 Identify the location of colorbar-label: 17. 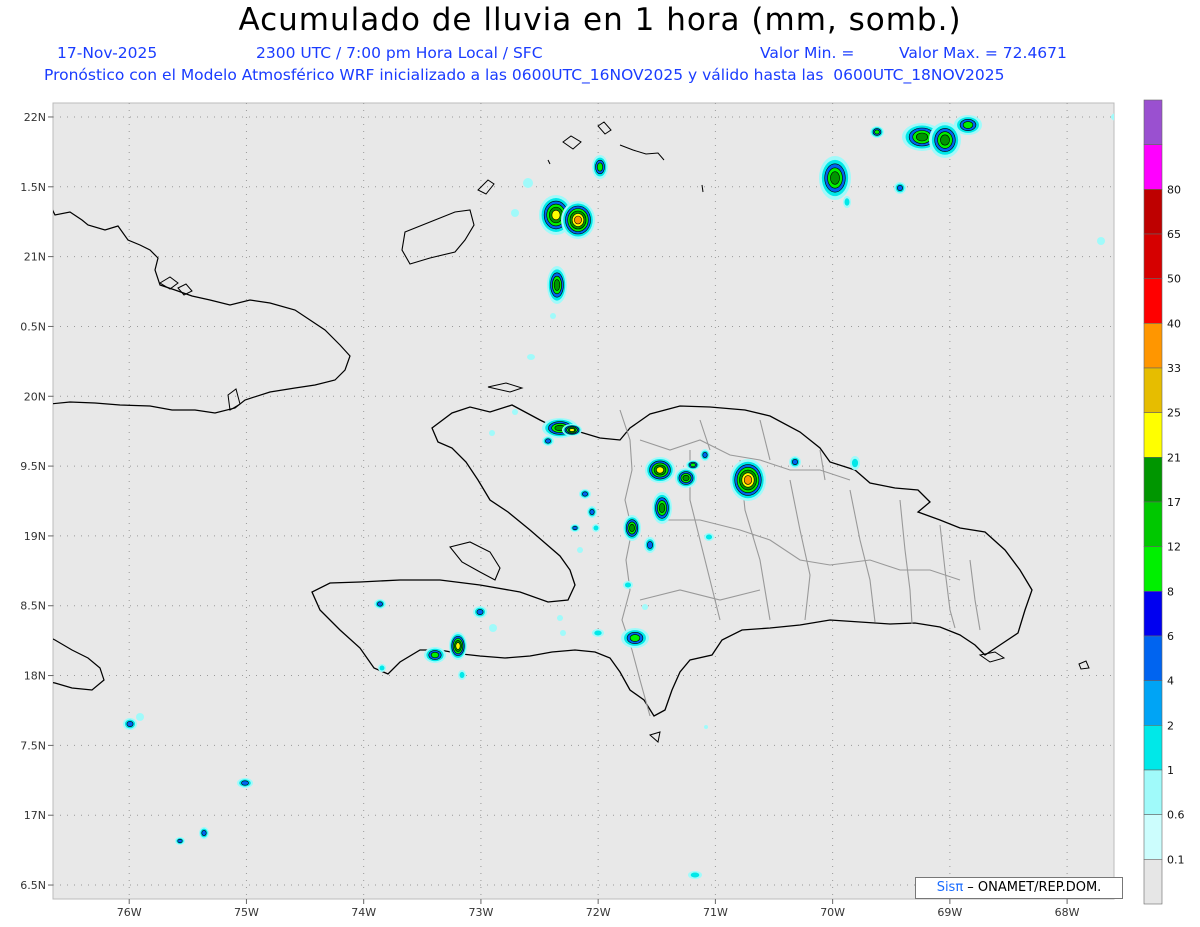
(1174, 502).